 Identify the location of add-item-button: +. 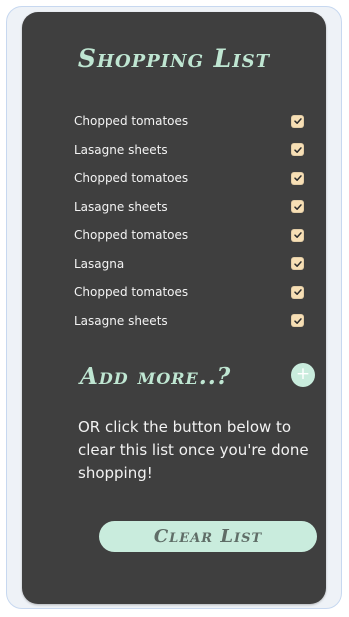
(303, 375).